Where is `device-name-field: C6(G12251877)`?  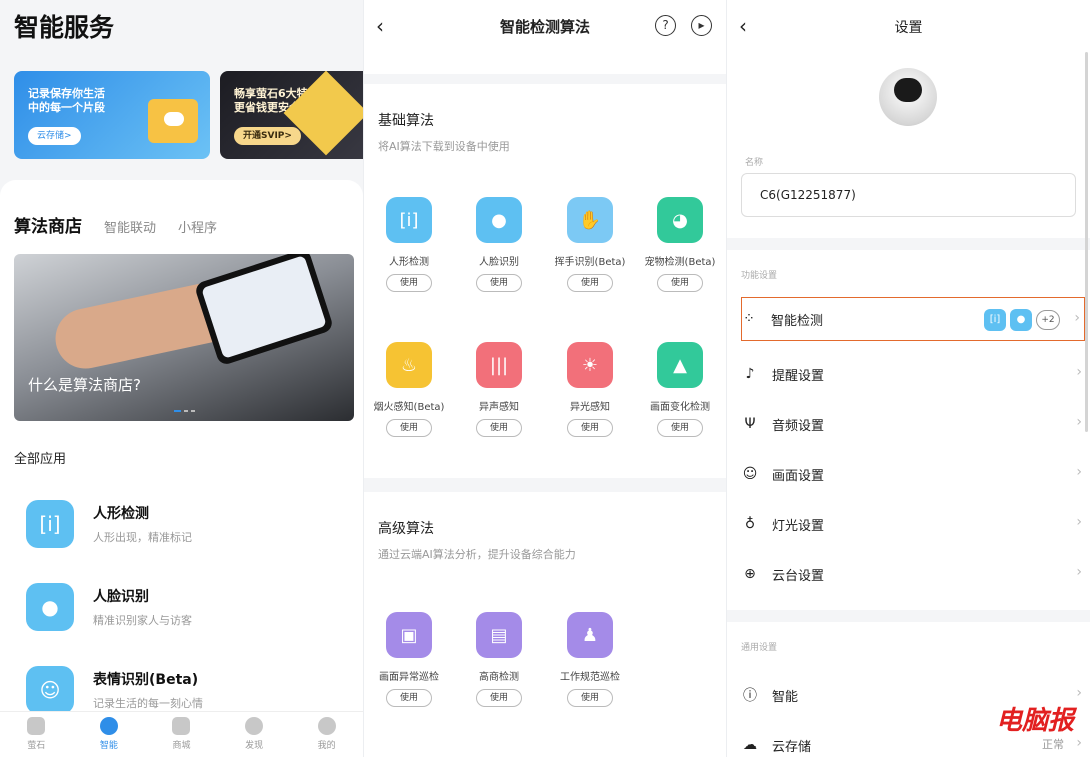
device-name-field: C6(G12251877) is located at coordinates (908, 195).